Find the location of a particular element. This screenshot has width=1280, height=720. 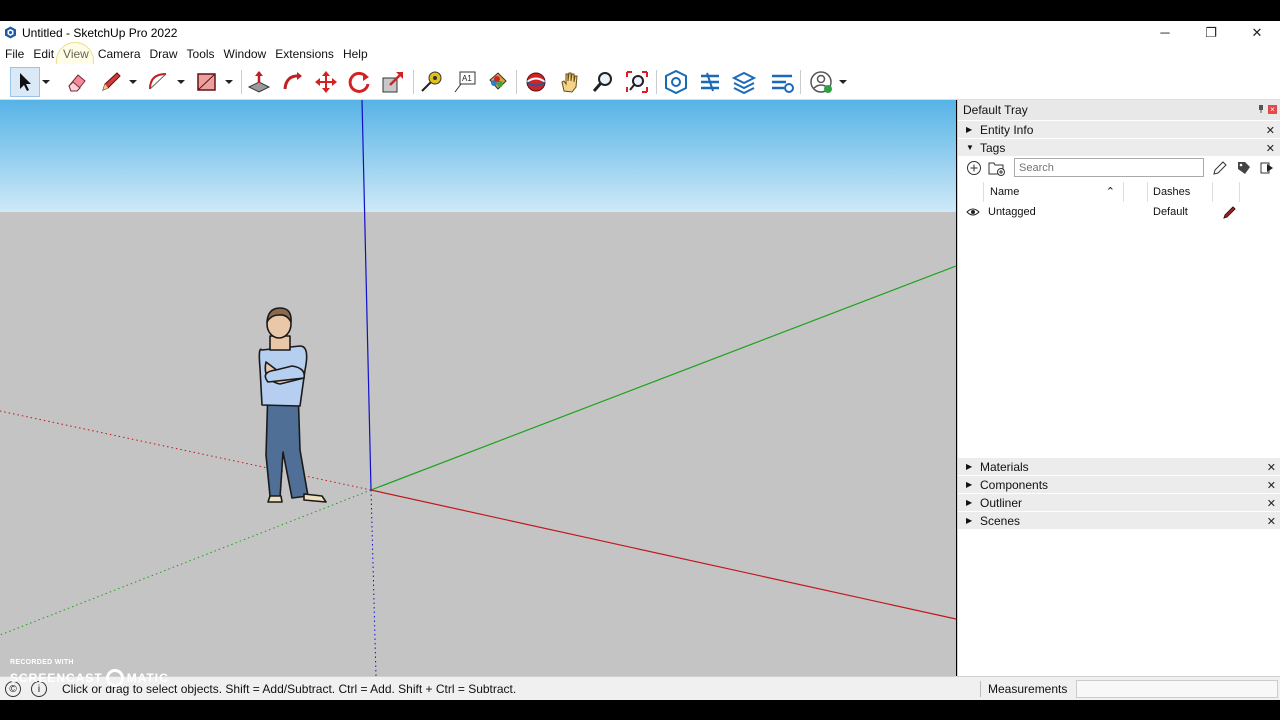

eye-icon is located at coordinates (973, 212).